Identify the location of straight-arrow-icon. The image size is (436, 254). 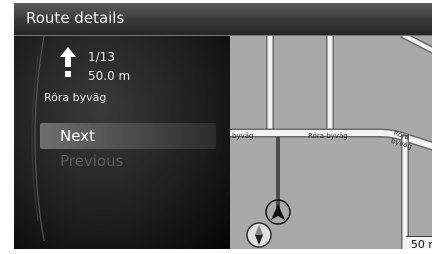
(68, 62).